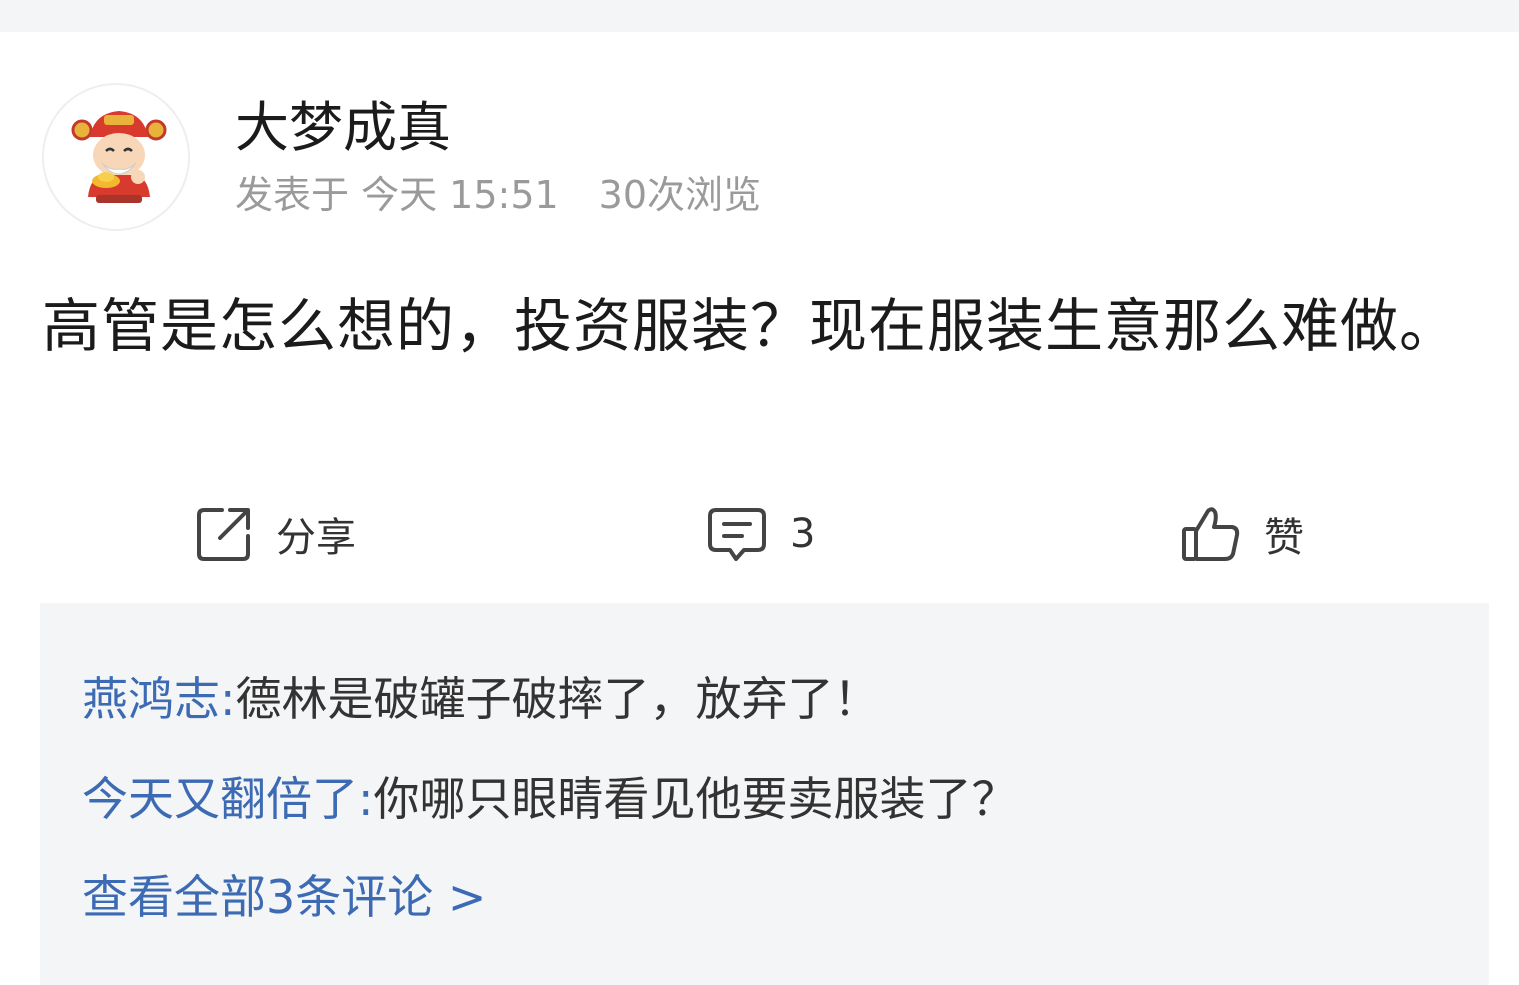 Image resolution: width=1519 pixels, height=985 pixels. Describe the element at coordinates (680, 195) in the screenshot. I see `view-count: 30次浏览` at that location.